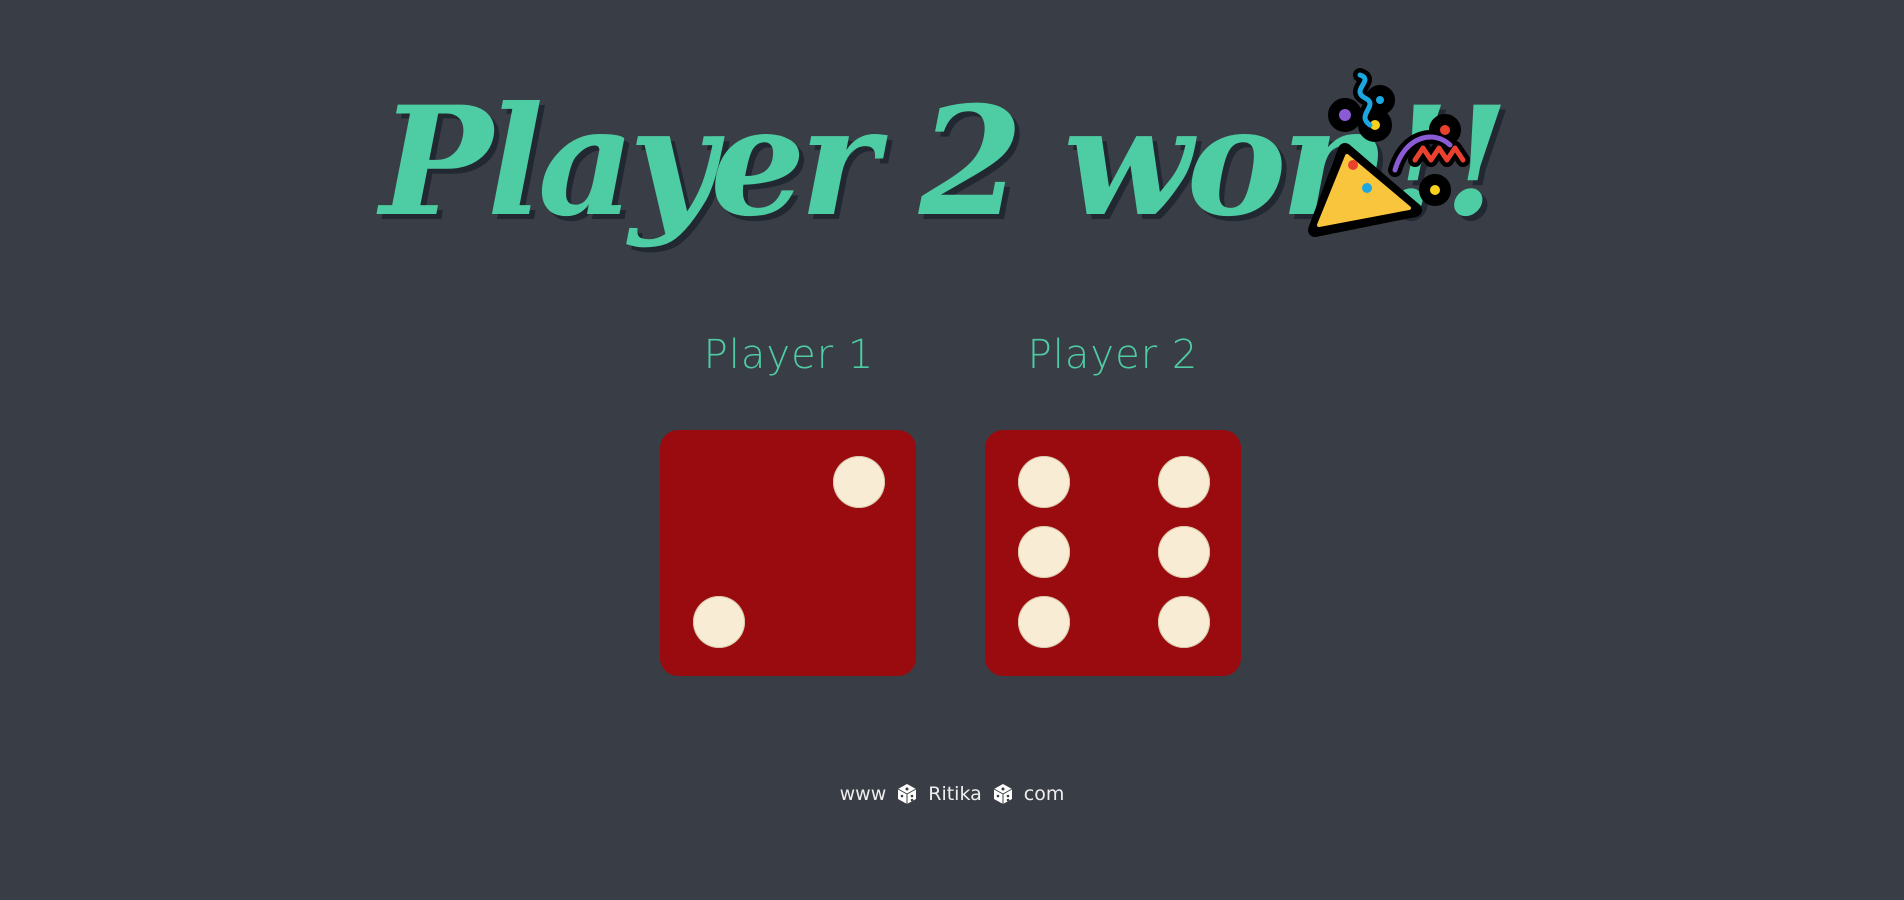  I want to click on player-2-die, so click(1113, 553).